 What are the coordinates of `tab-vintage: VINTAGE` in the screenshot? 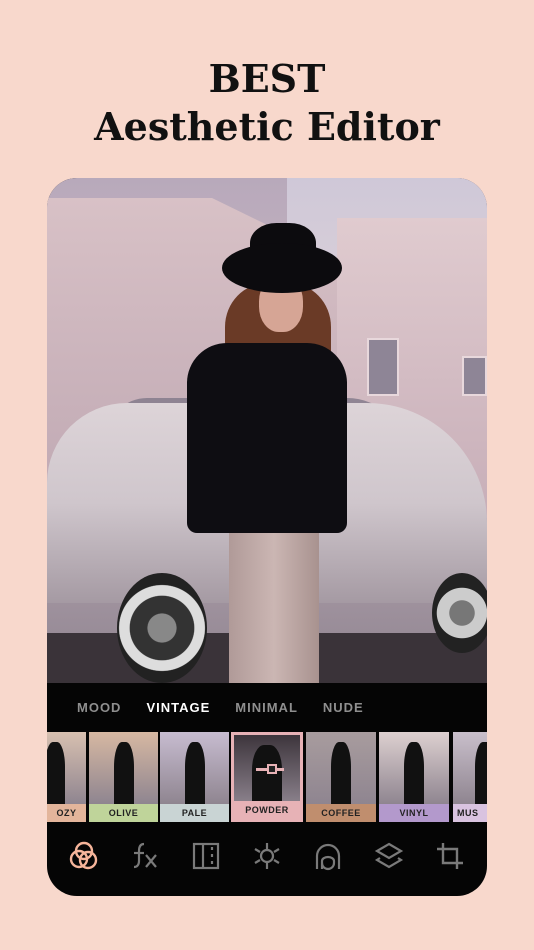 It's located at (178, 707).